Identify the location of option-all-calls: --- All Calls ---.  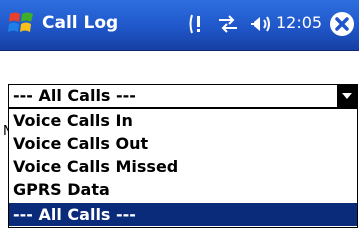
(183, 214).